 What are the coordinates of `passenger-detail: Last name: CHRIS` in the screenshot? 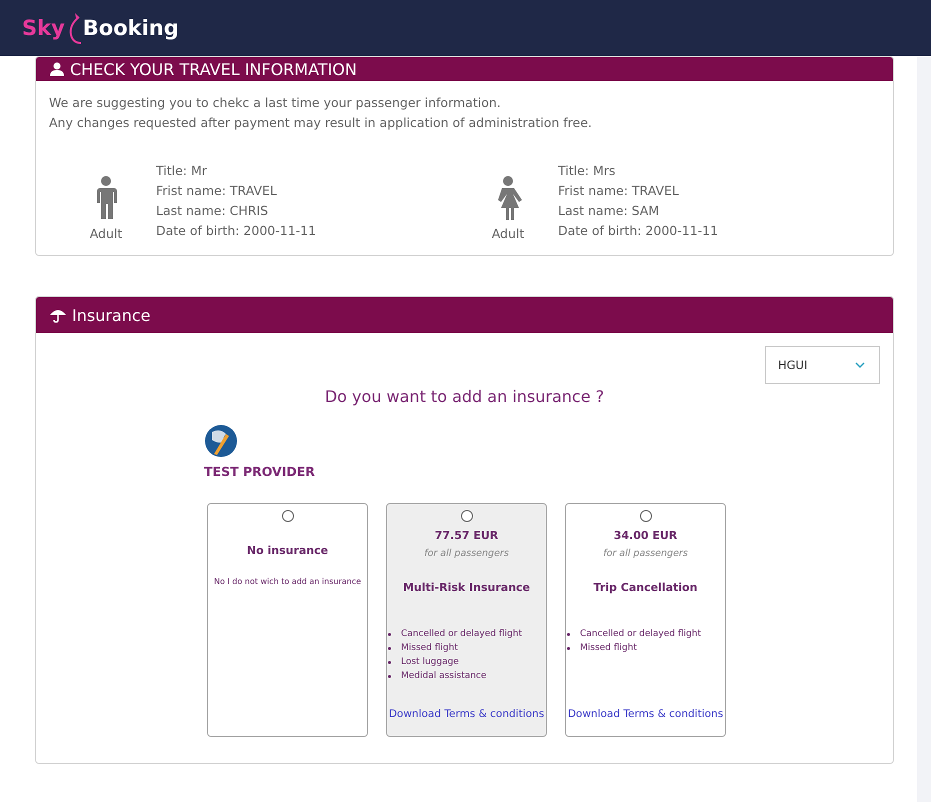 It's located at (213, 211).